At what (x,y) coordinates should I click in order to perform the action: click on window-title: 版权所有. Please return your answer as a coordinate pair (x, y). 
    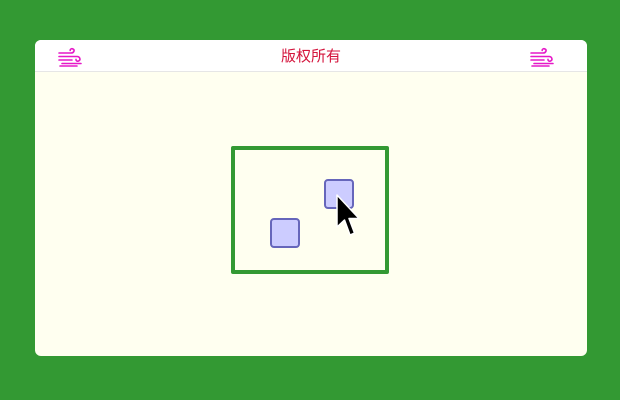
    Looking at the image, I should click on (310, 56).